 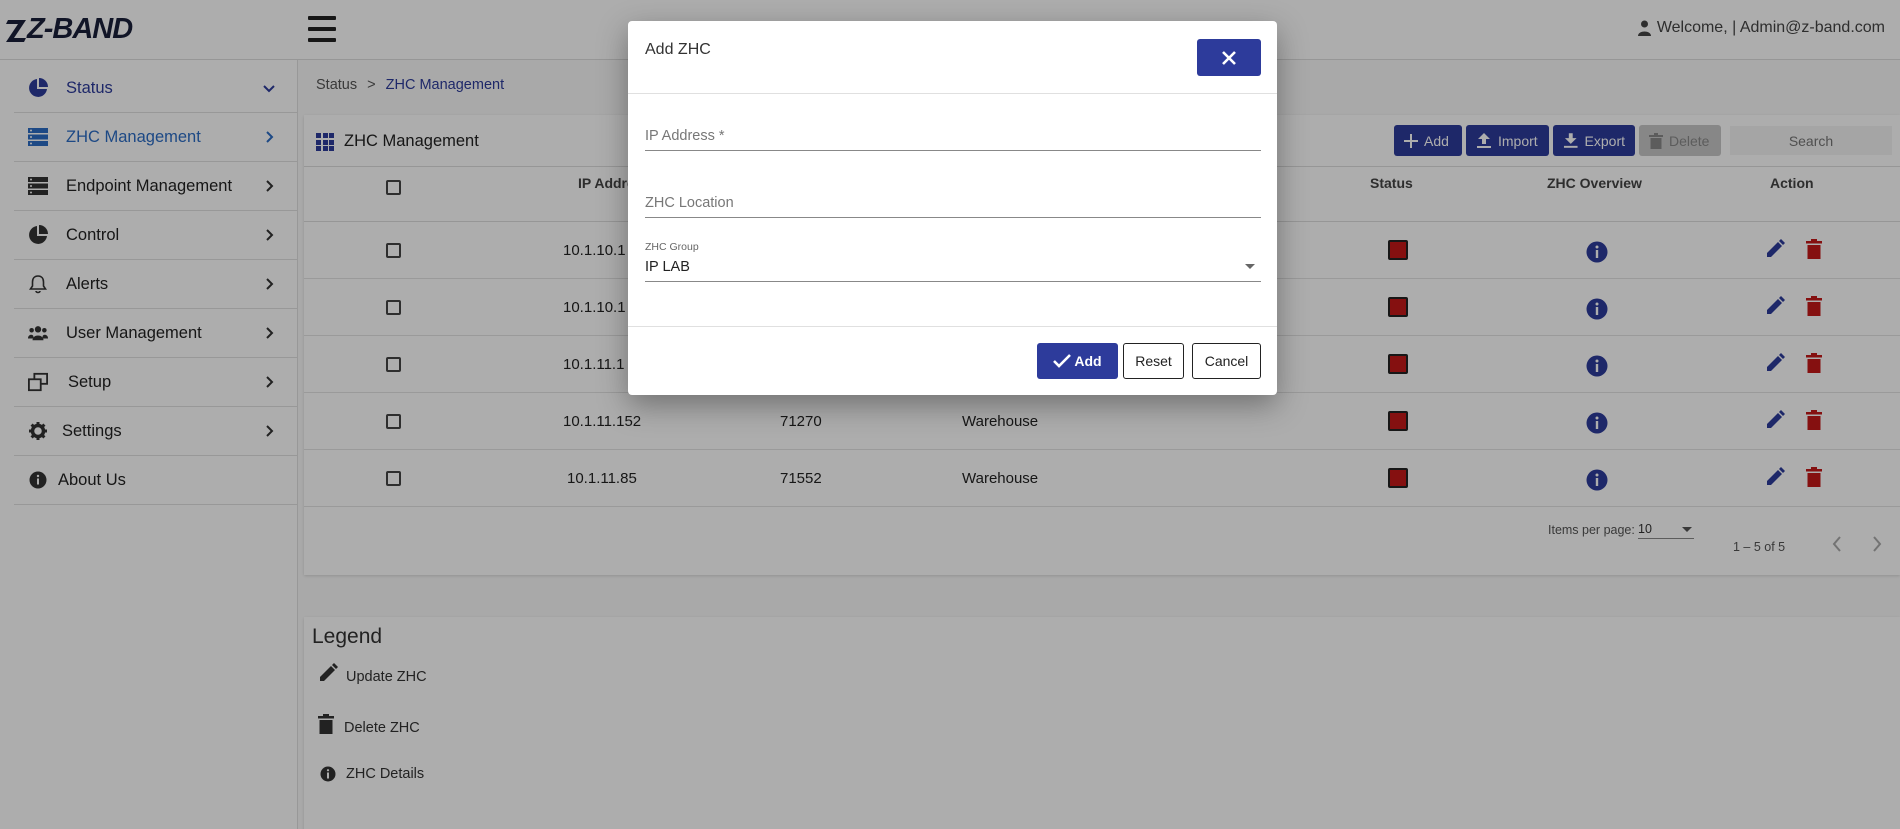 I want to click on chevron-down-icon, so click(x=1250, y=266).